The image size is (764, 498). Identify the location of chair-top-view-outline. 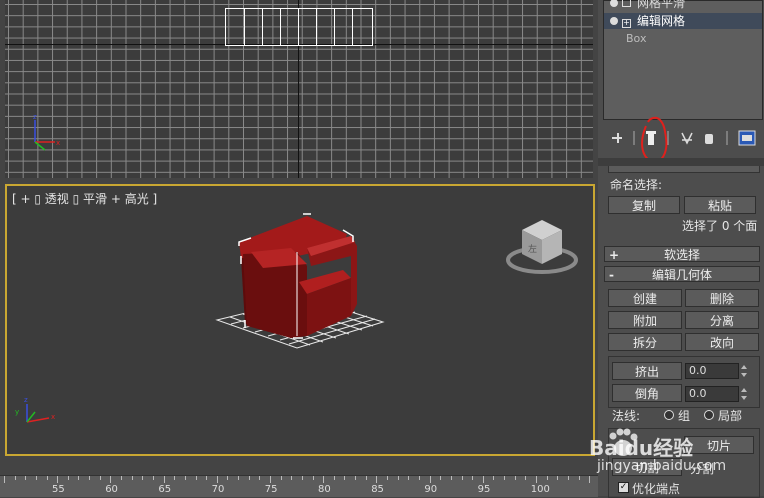
(299, 27).